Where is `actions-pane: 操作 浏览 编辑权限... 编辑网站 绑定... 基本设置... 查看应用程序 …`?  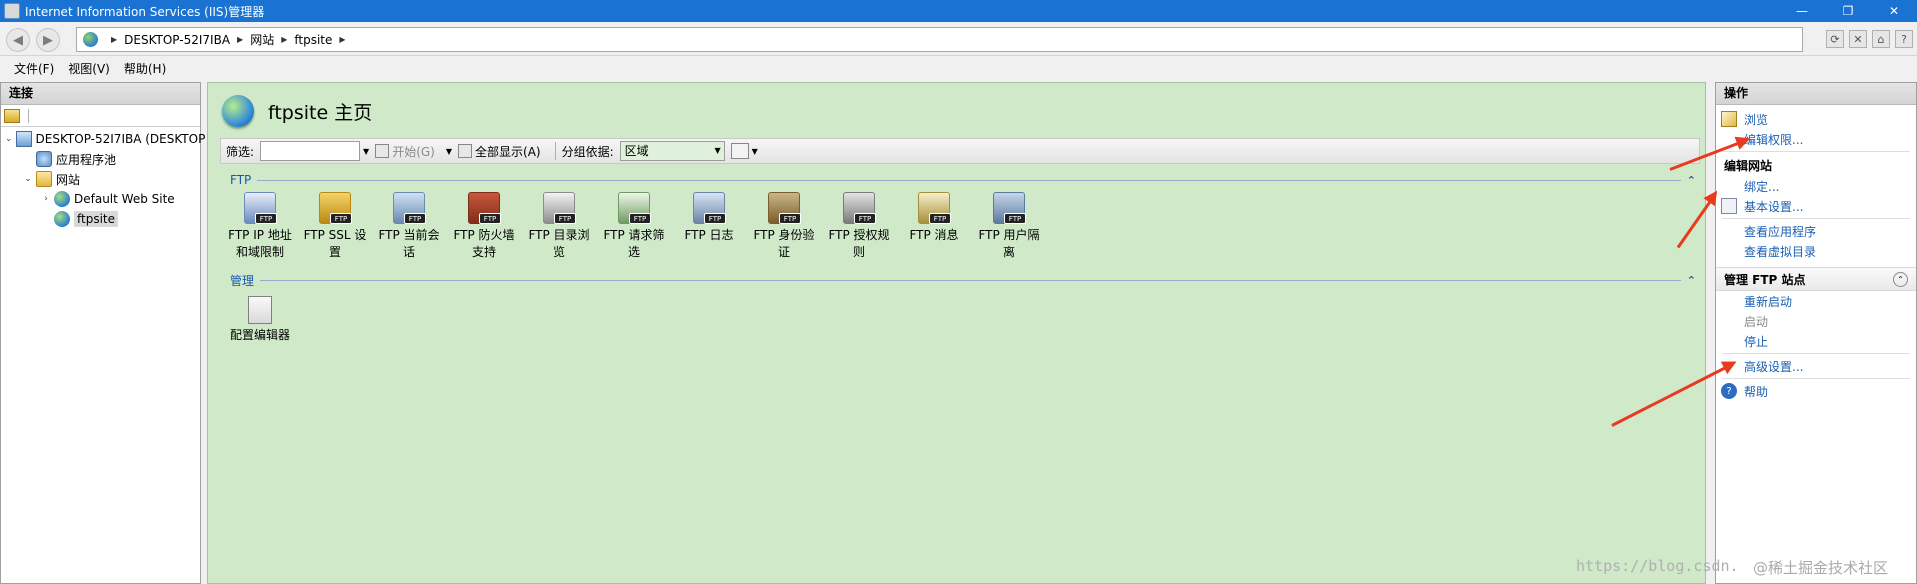
actions-pane: 操作 浏览 编辑权限... 编辑网站 绑定... 基本设置... 查看应用程序 … is located at coordinates (1816, 333).